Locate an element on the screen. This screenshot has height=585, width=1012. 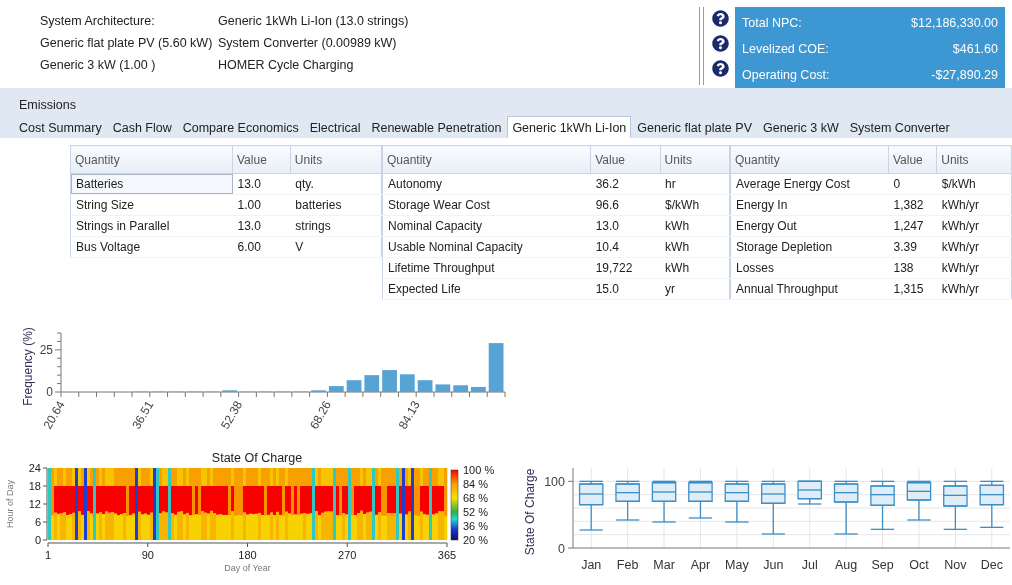
table-cell: 36.2 is located at coordinates (625, 184).